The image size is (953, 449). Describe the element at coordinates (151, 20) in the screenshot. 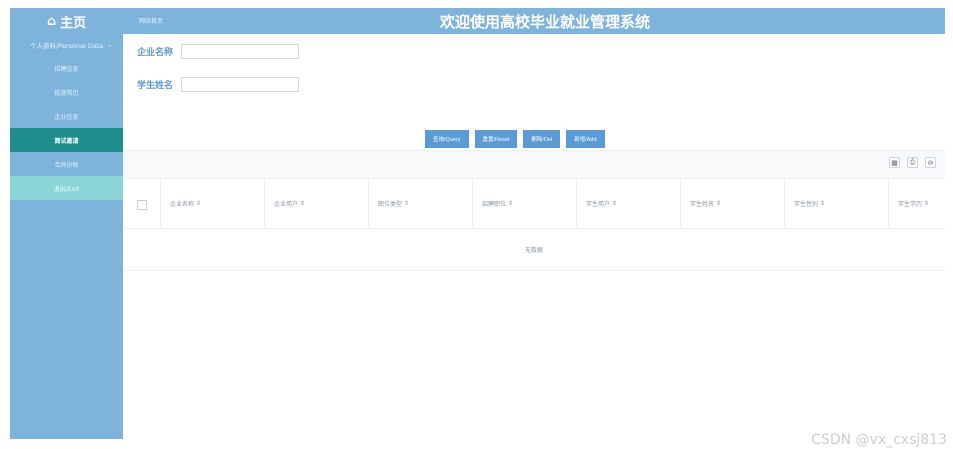

I see `breadcrumb: 网站首页` at that location.